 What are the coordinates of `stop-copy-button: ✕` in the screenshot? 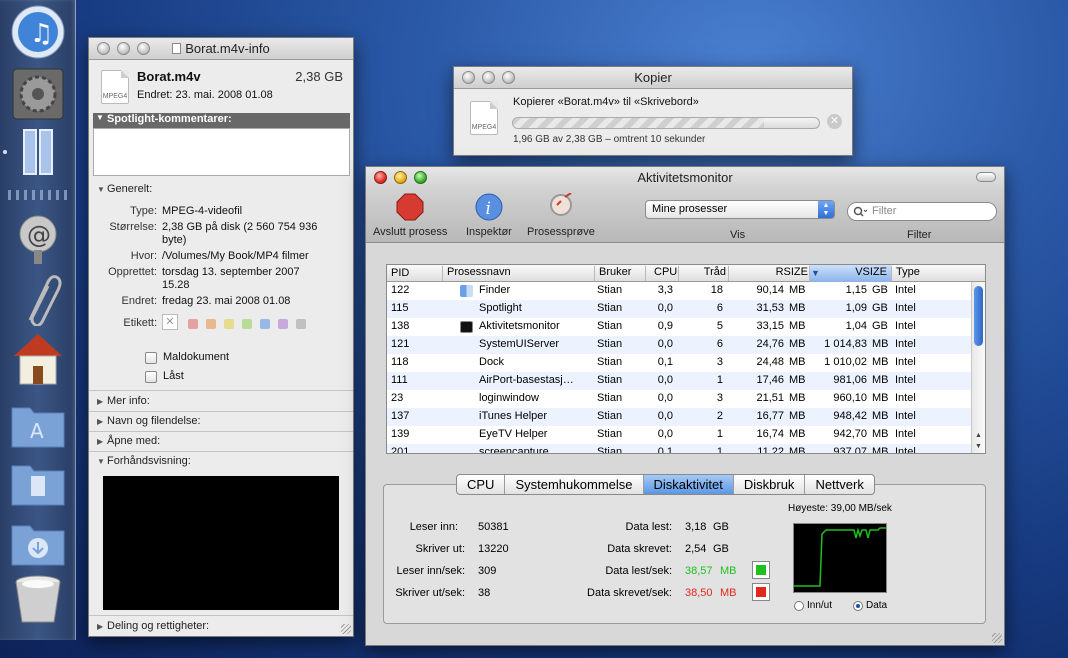 It's located at (834, 121).